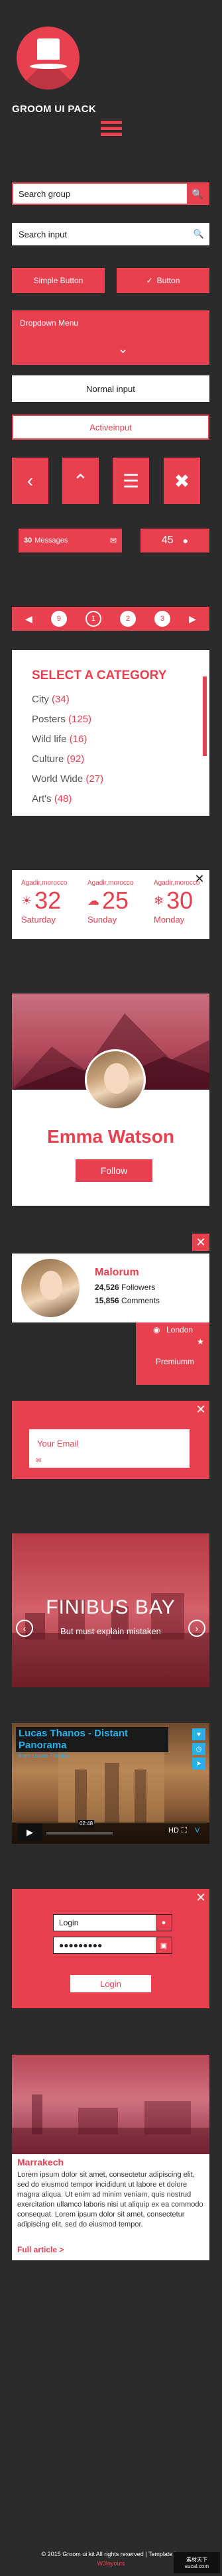 Image resolution: width=222 pixels, height=2576 pixels. What do you see at coordinates (49, 323) in the screenshot?
I see `dropdown-label: Dropdown Menu` at bounding box center [49, 323].